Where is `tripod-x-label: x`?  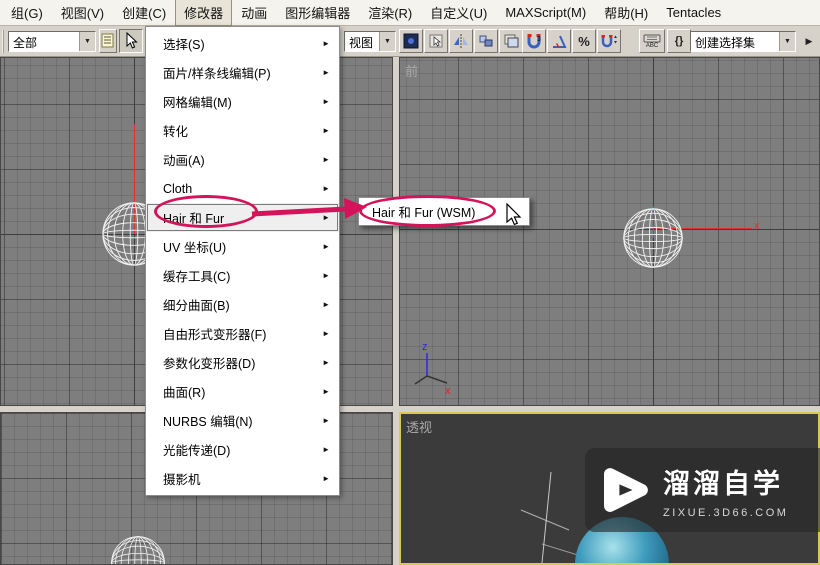
tripod-x-label: x is located at coordinates (448, 389).